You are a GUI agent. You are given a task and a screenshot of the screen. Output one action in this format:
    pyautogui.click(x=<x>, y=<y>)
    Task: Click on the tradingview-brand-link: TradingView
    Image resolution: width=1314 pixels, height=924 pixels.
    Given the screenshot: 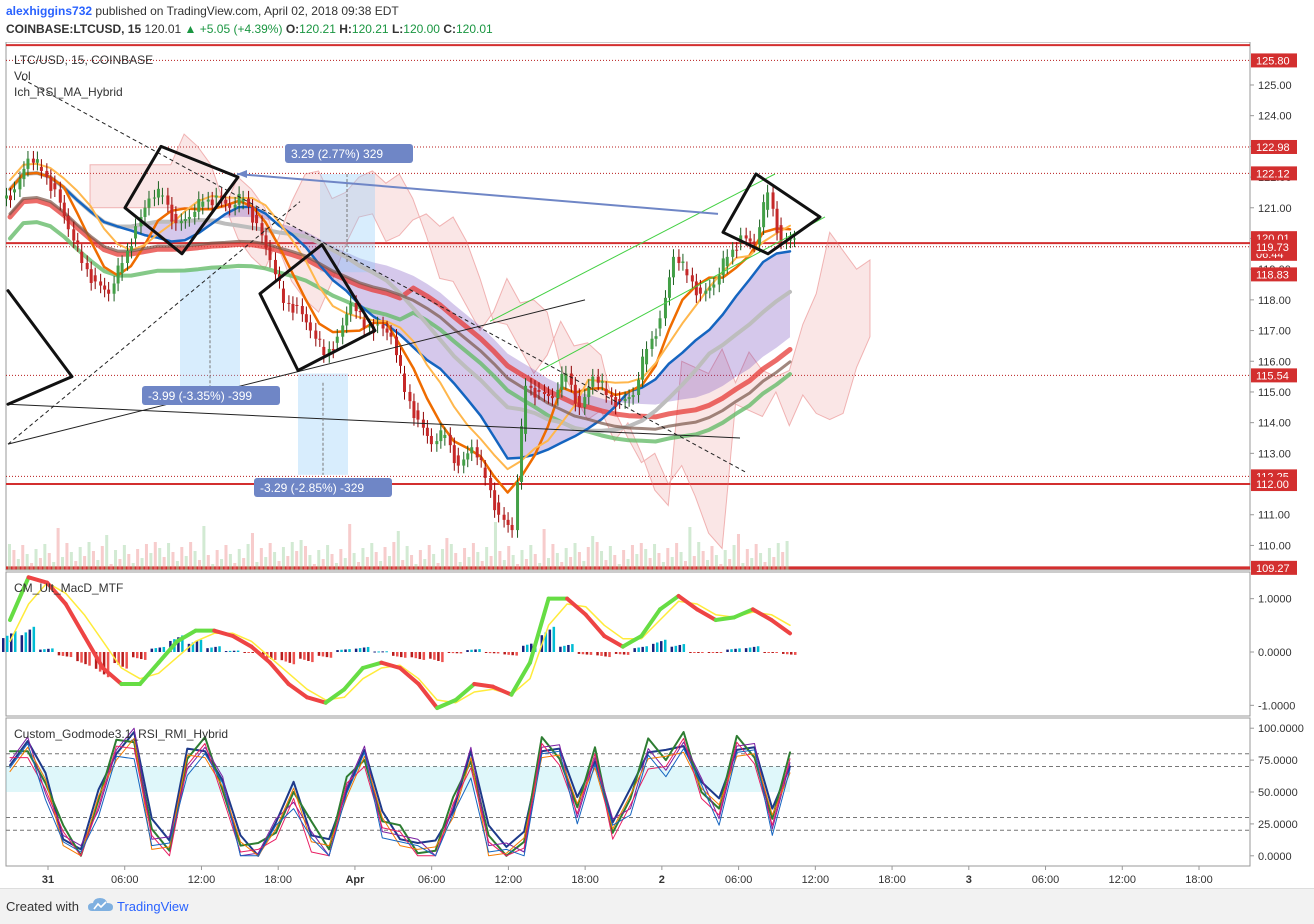 What is the action you would take?
    pyautogui.click(x=153, y=906)
    